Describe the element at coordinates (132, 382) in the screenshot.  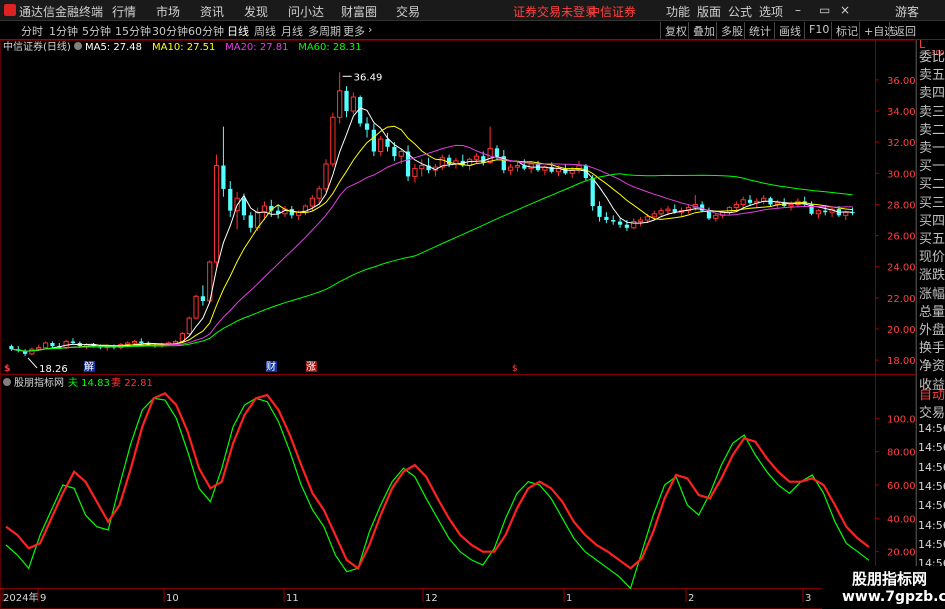
I see `indicator-qi-label: 妻 22.81` at that location.